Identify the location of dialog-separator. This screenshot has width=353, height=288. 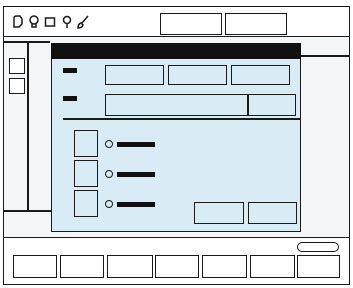
(182, 119).